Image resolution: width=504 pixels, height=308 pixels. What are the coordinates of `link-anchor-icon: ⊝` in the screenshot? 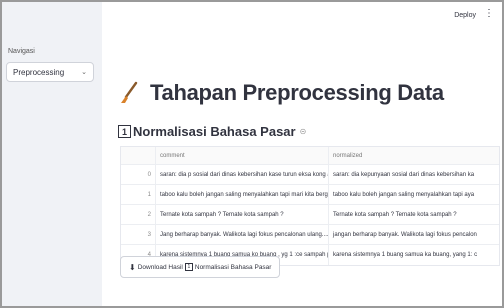 It's located at (303, 131).